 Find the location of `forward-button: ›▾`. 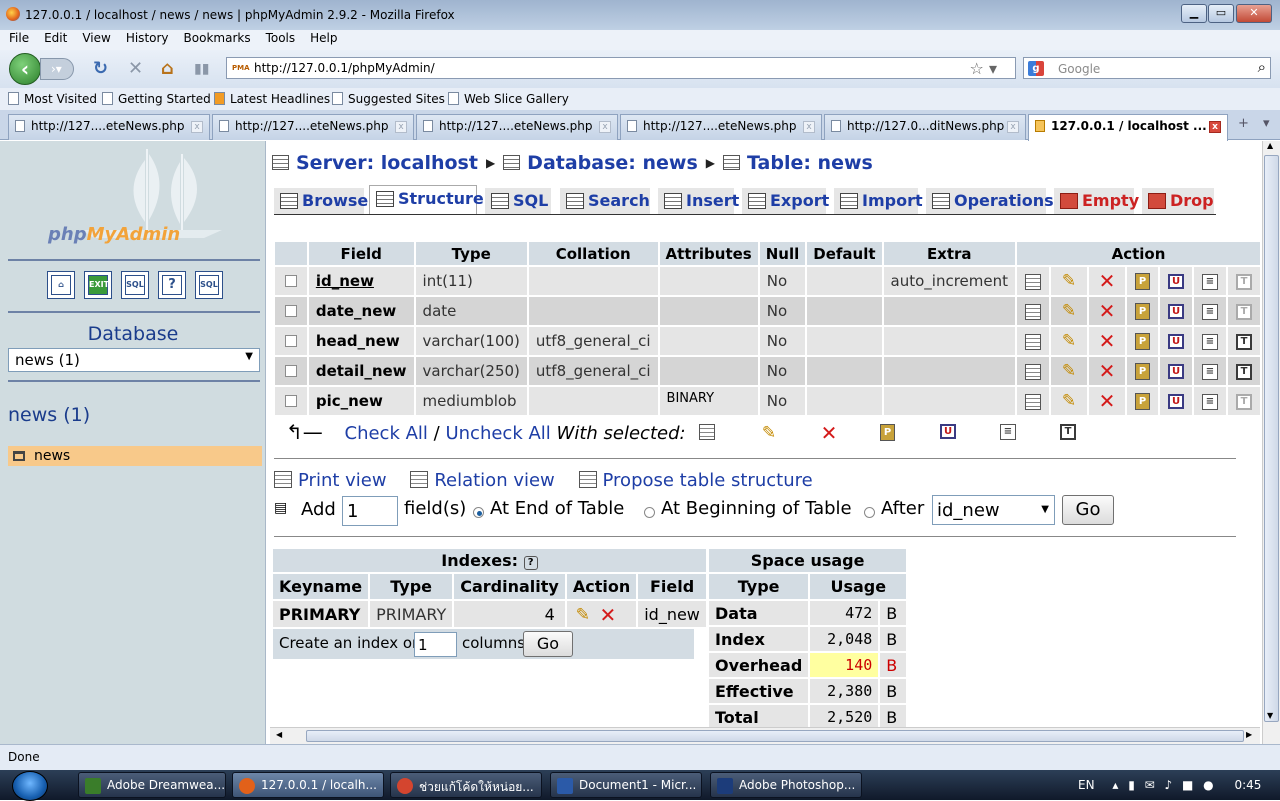

forward-button: ›▾ is located at coordinates (57, 69).